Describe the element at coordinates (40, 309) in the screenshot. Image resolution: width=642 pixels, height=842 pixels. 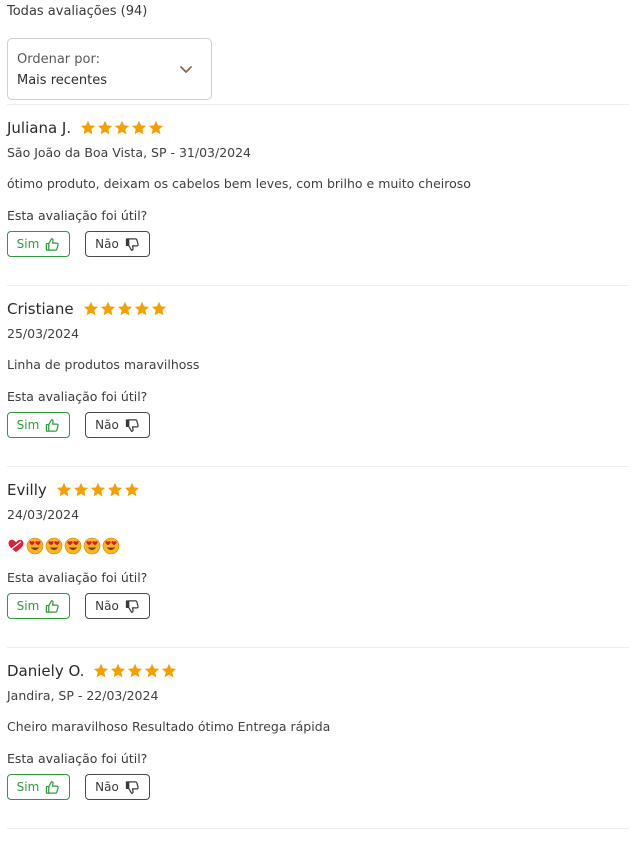
I see `reviewer-name: Cristiane` at that location.